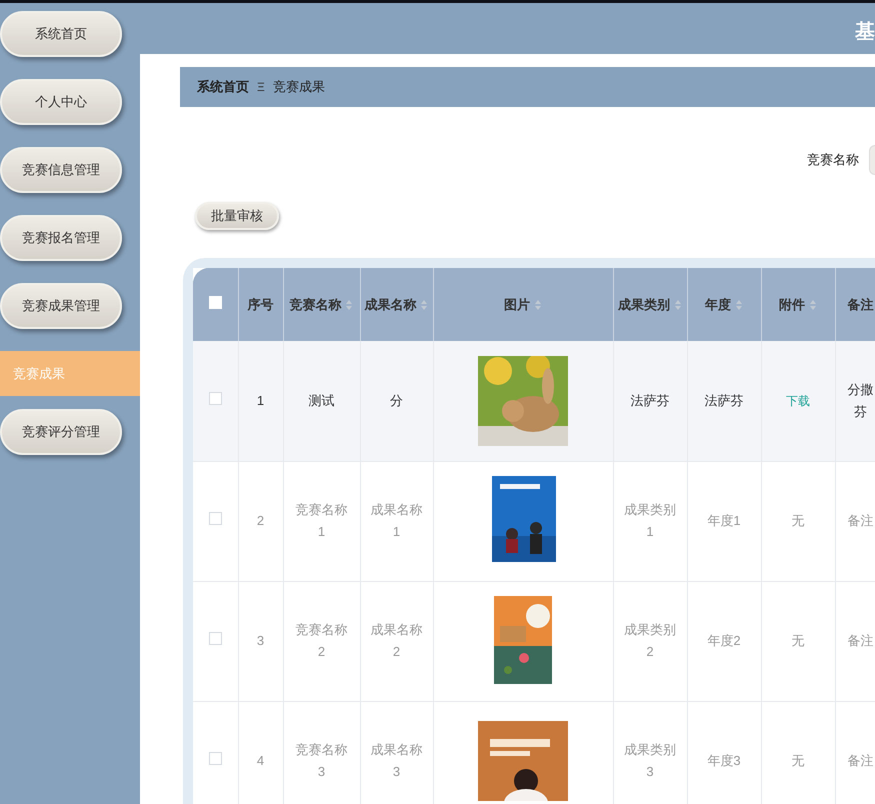 The width and height of the screenshot is (875, 804). Describe the element at coordinates (322, 760) in the screenshot. I see `table-cell: 竞赛名称 3` at that location.